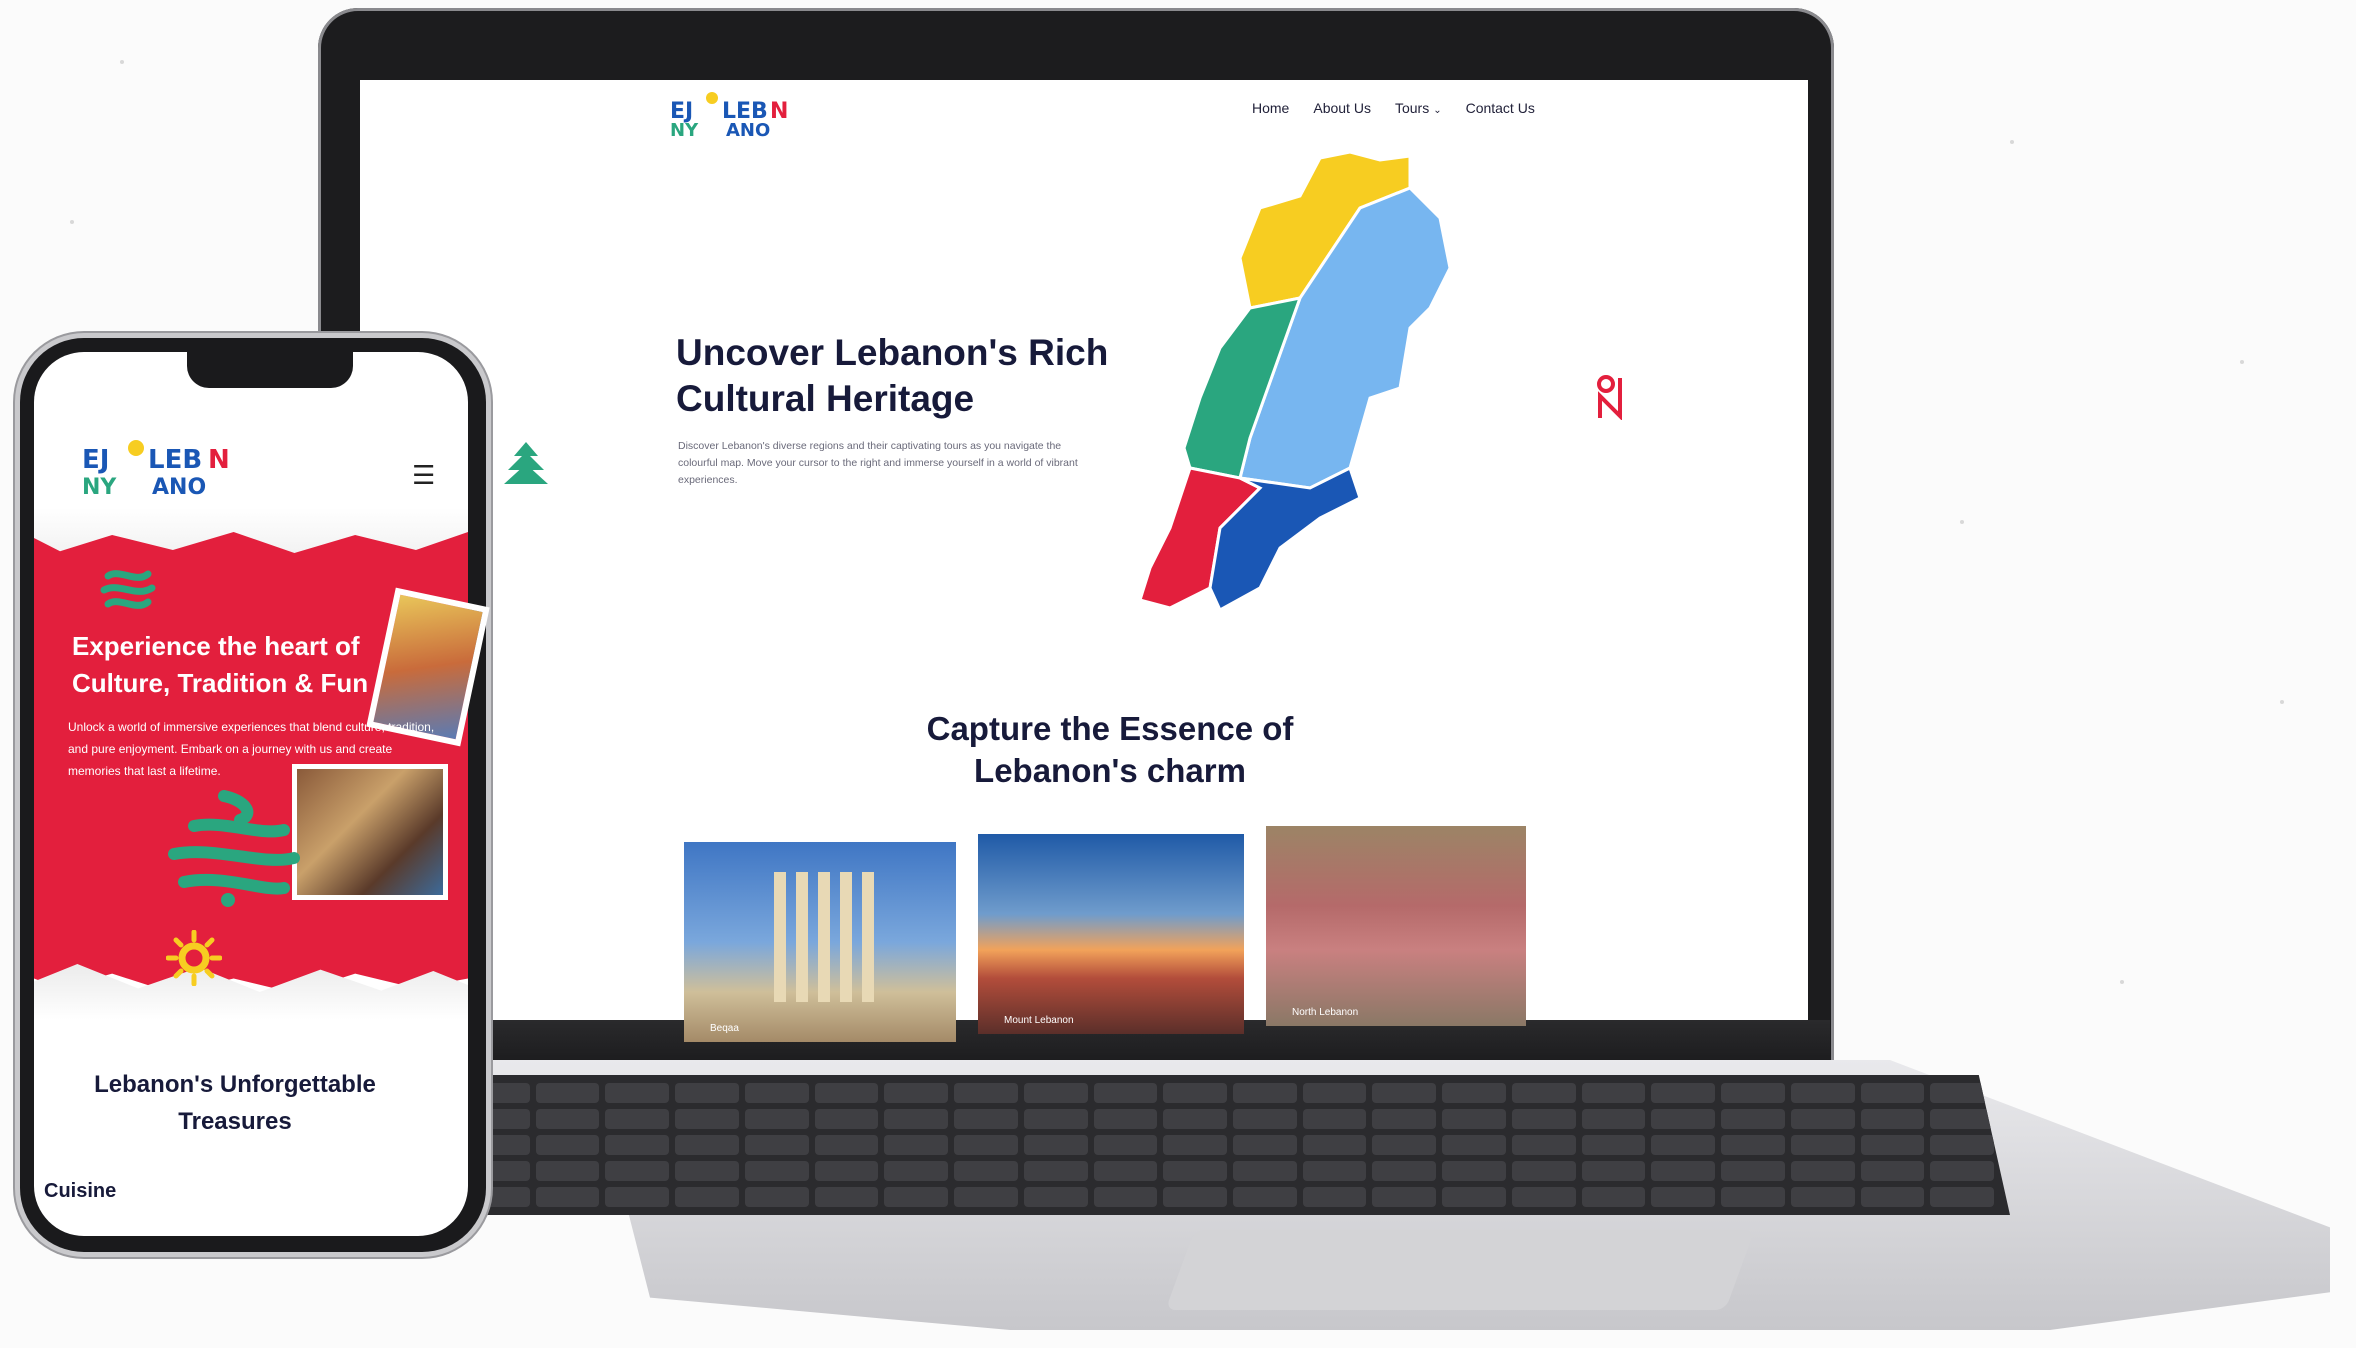 The height and width of the screenshot is (1348, 2356). I want to click on logo-enjoy: EJ, so click(95, 460).